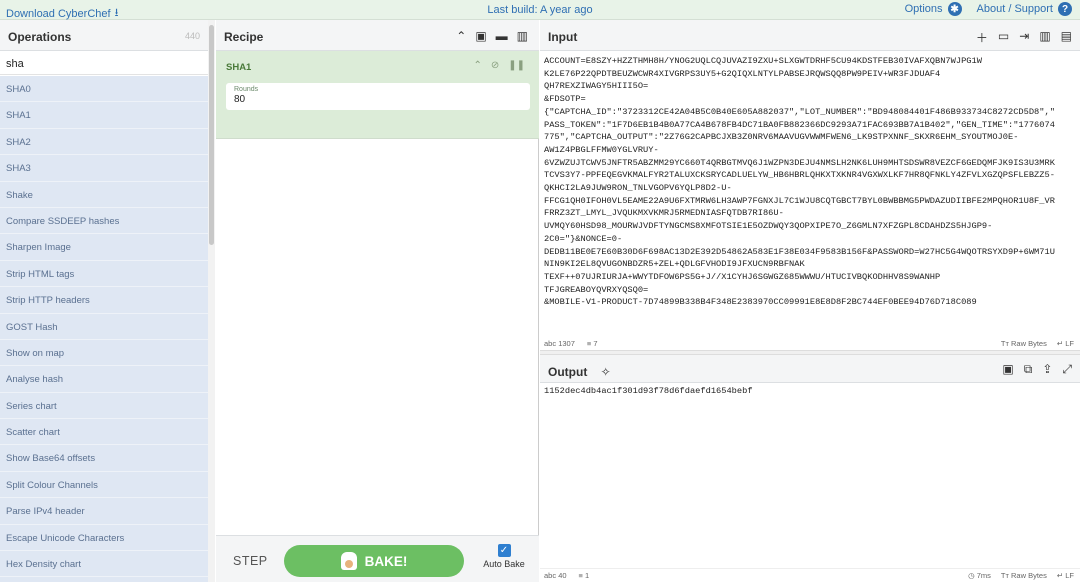 The image size is (1080, 582). What do you see at coordinates (584, 575) in the screenshot?
I see `output-line-count: ≡ 1` at bounding box center [584, 575].